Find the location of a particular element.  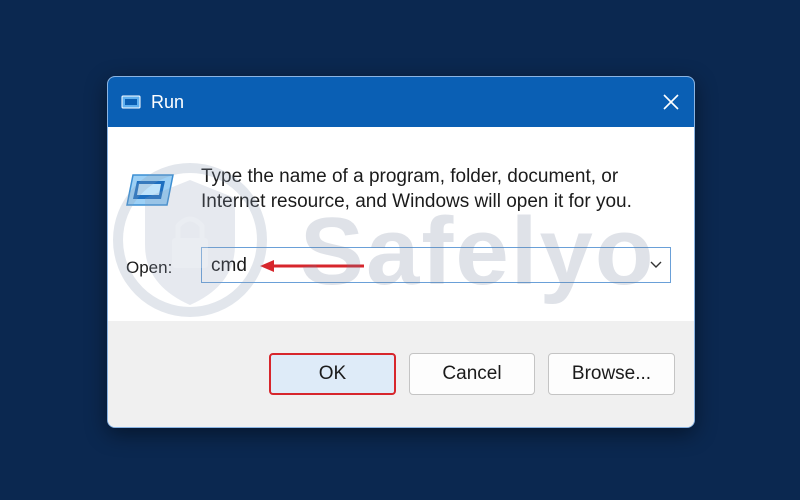

title-bar: Run is located at coordinates (401, 102).